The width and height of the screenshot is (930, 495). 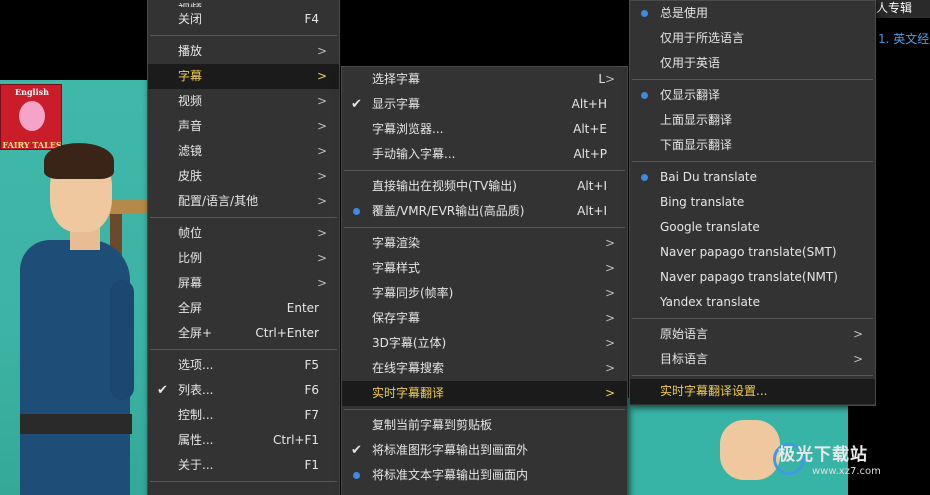 What do you see at coordinates (243, 51) in the screenshot?
I see `menu-item: 播放 >` at bounding box center [243, 51].